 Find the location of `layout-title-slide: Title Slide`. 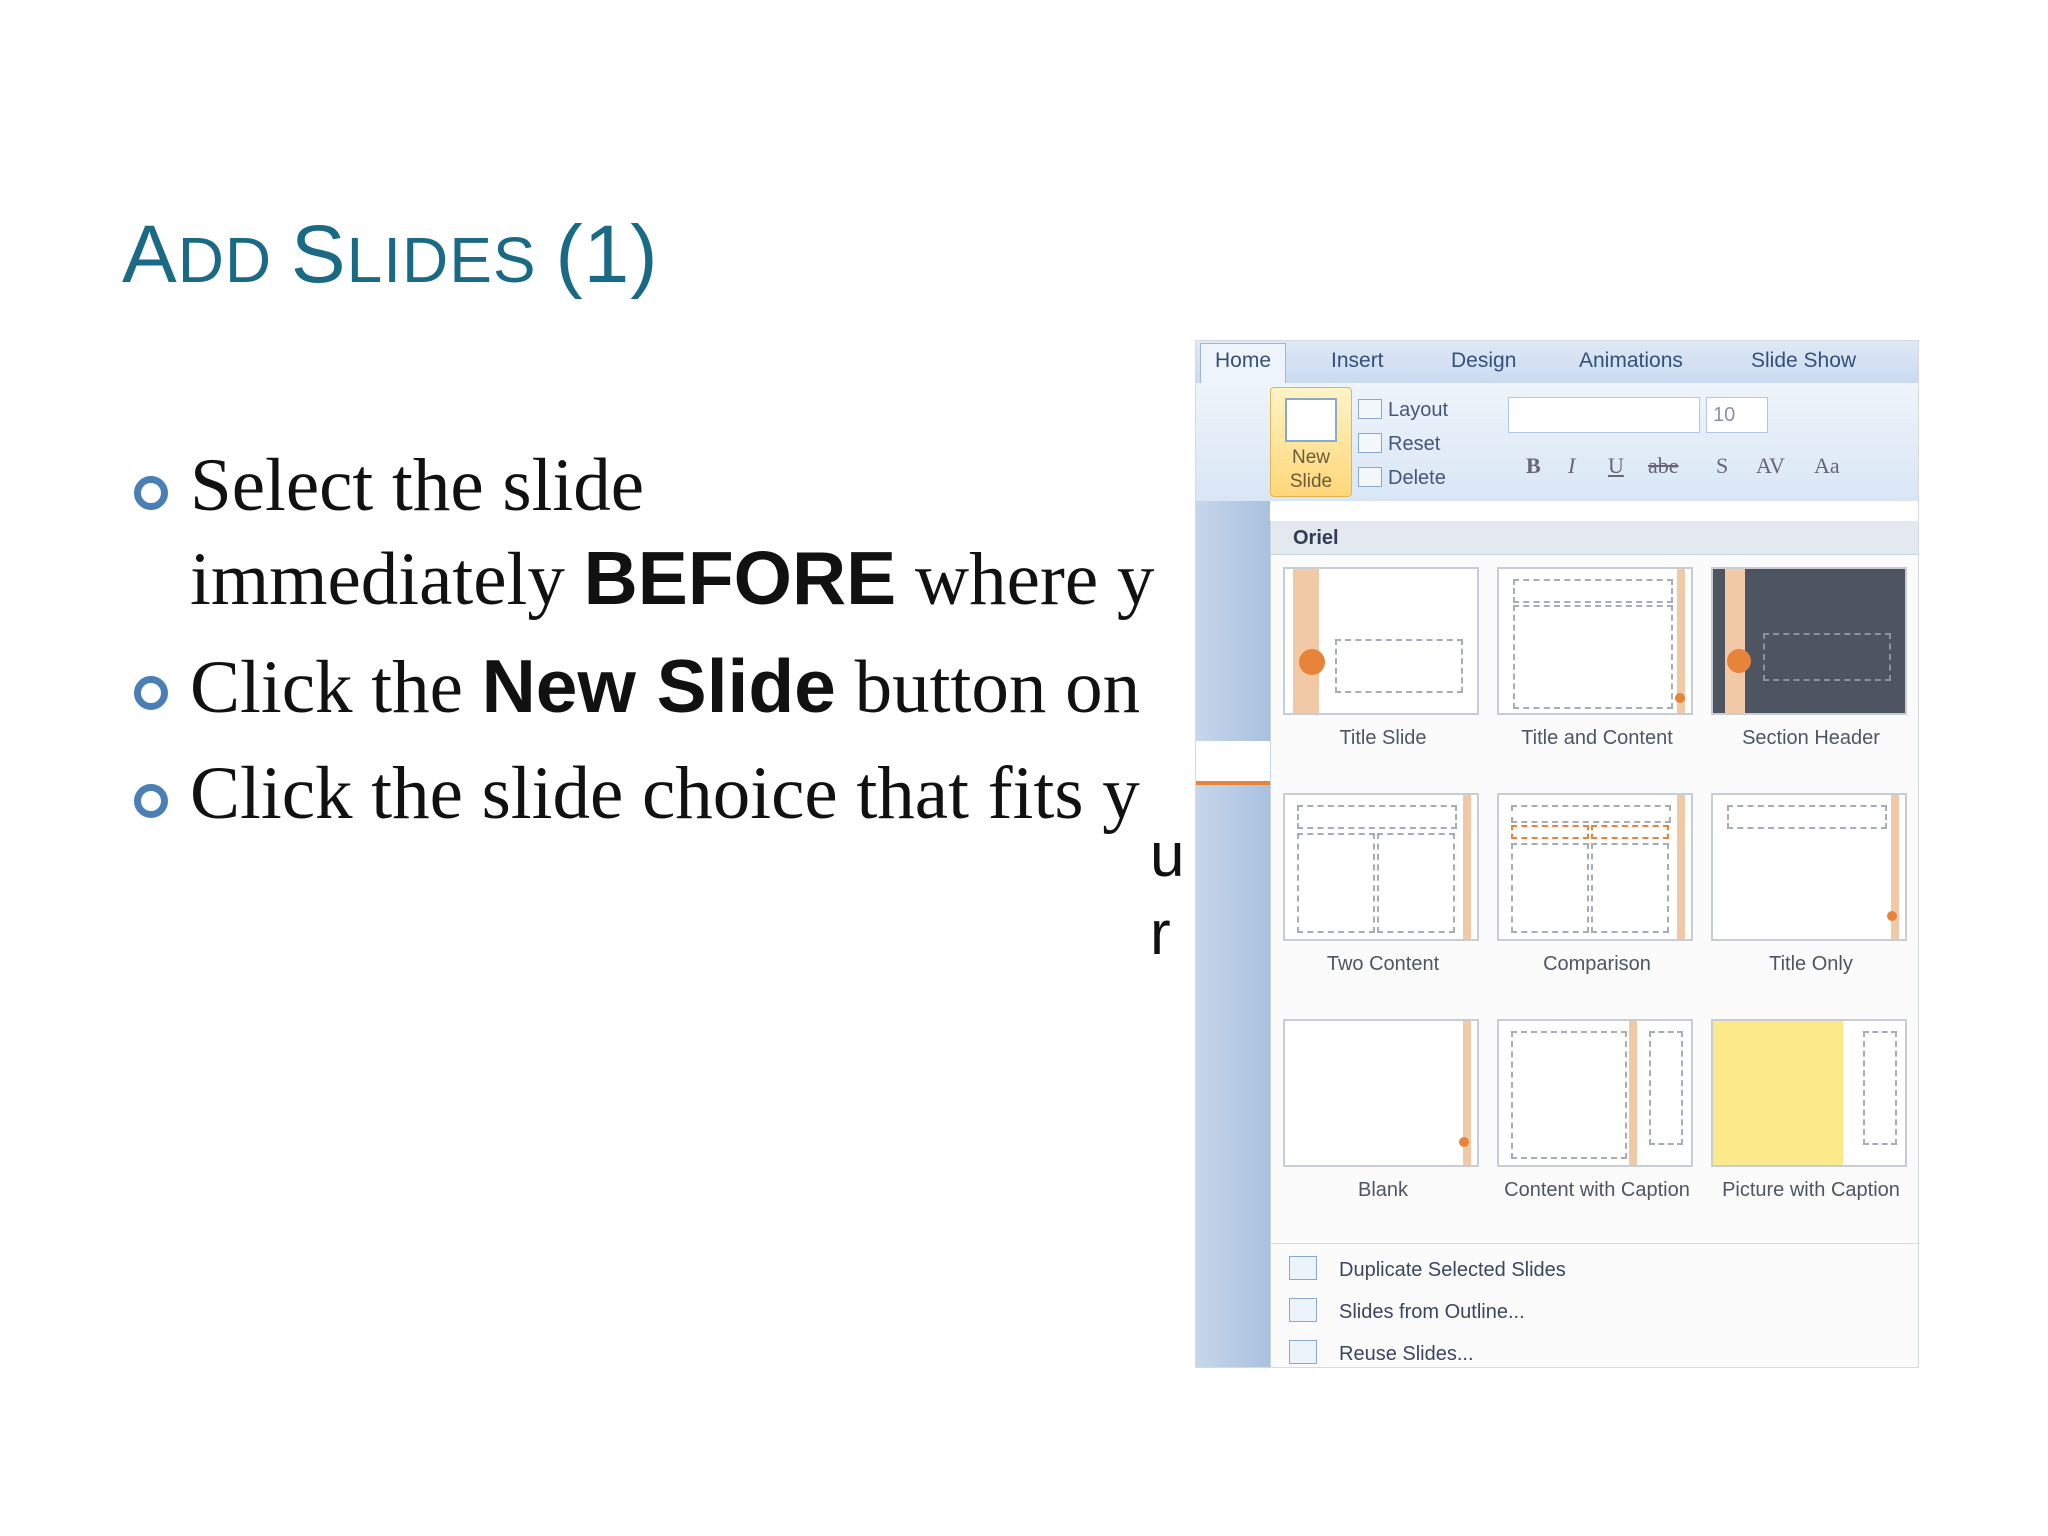

layout-title-slide: Title Slide is located at coordinates (1383, 659).